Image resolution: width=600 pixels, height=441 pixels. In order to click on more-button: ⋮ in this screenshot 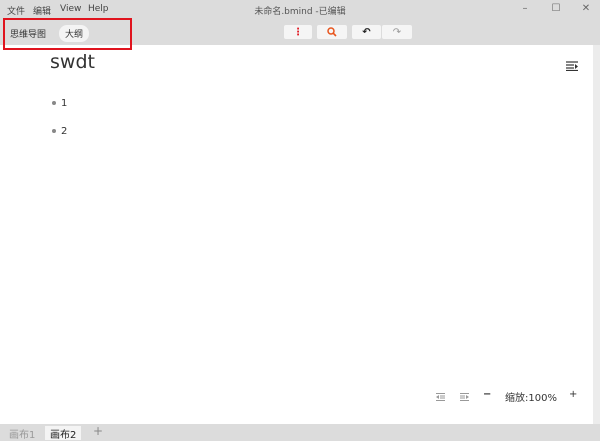, I will do `click(298, 32)`.